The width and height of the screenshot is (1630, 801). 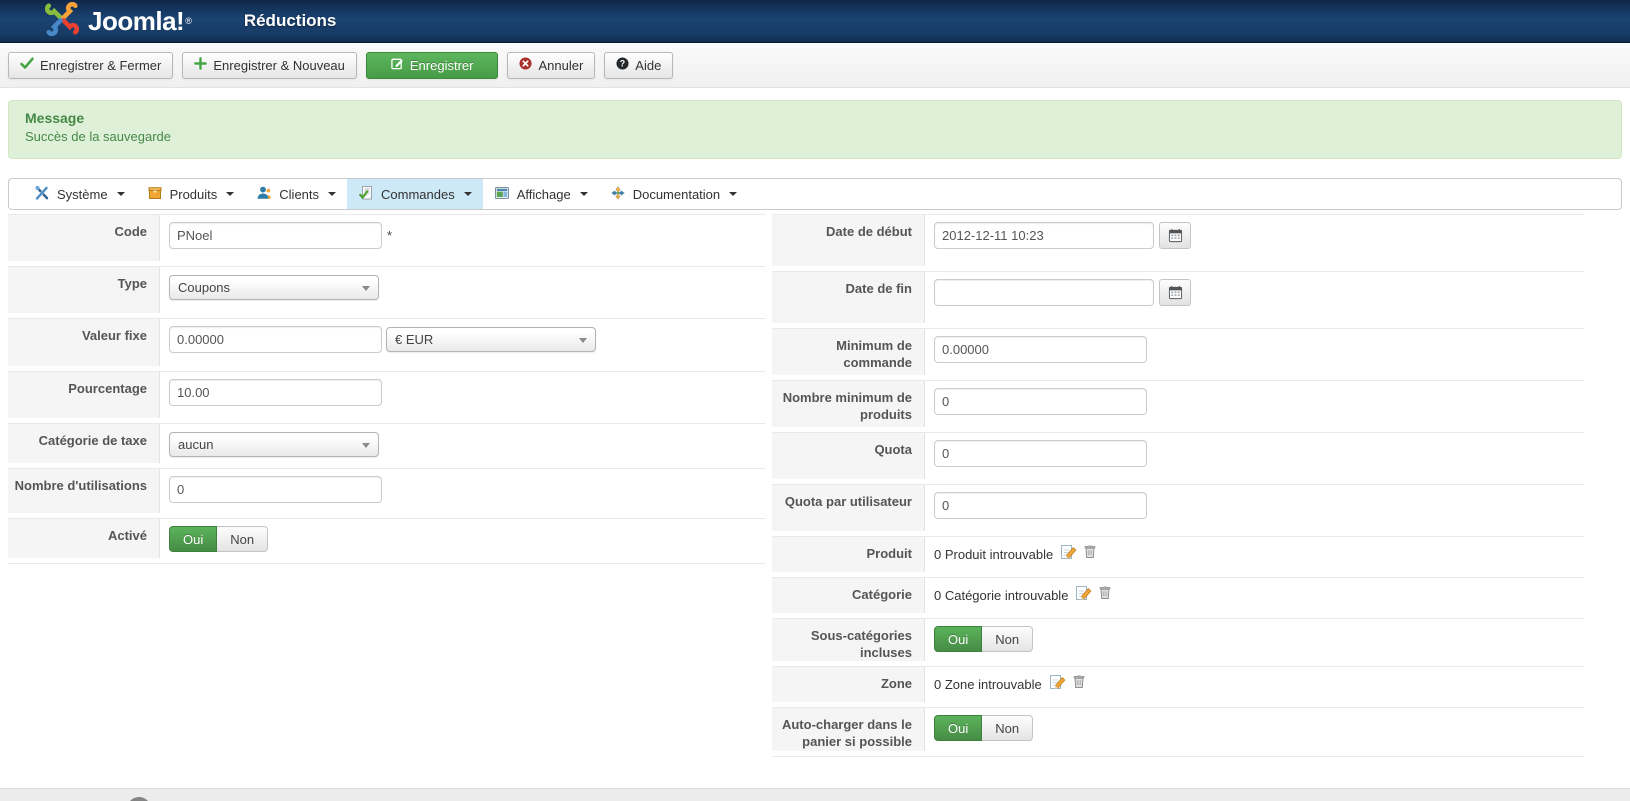 I want to click on type-select: Coupons, so click(x=274, y=287).